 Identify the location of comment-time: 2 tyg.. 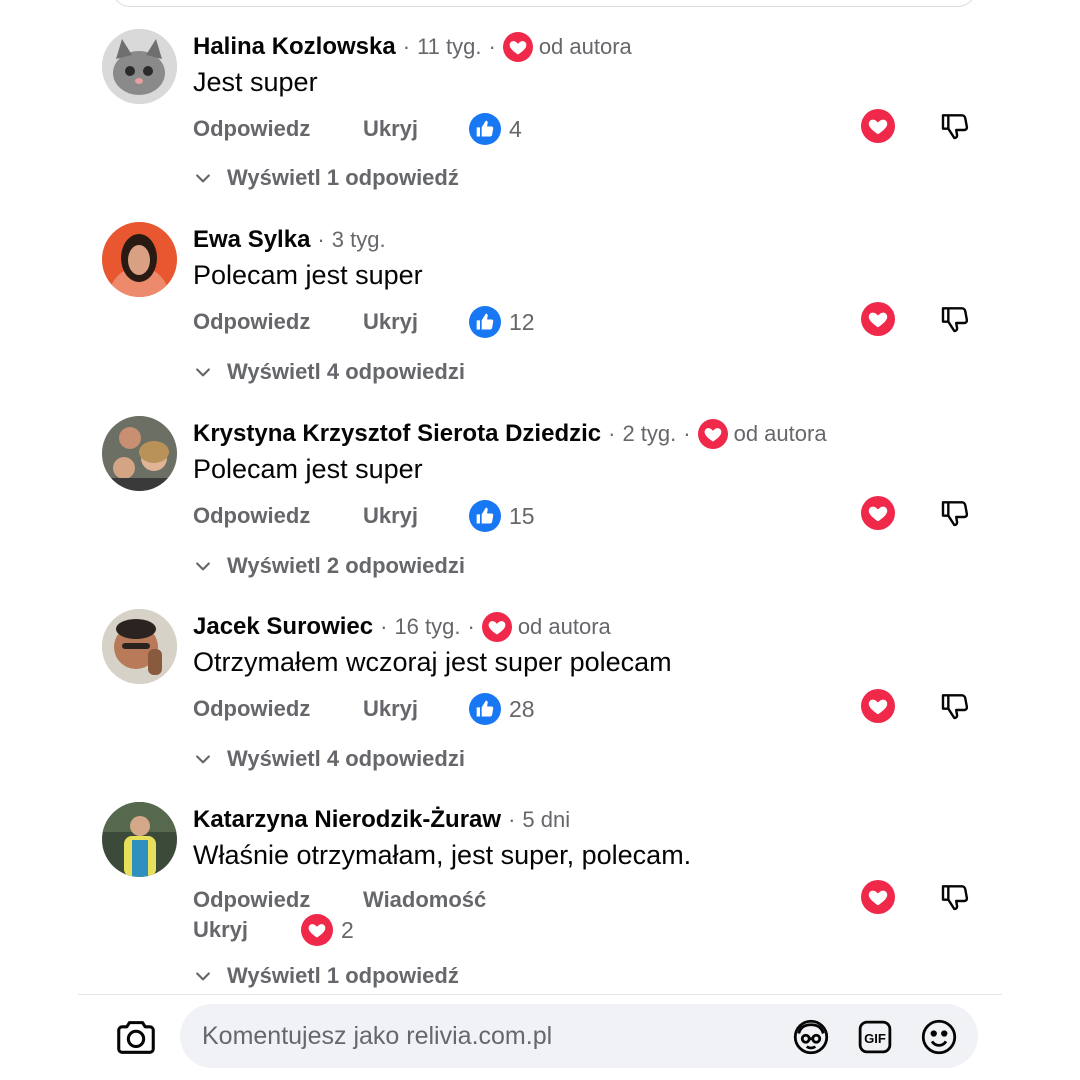
(649, 434).